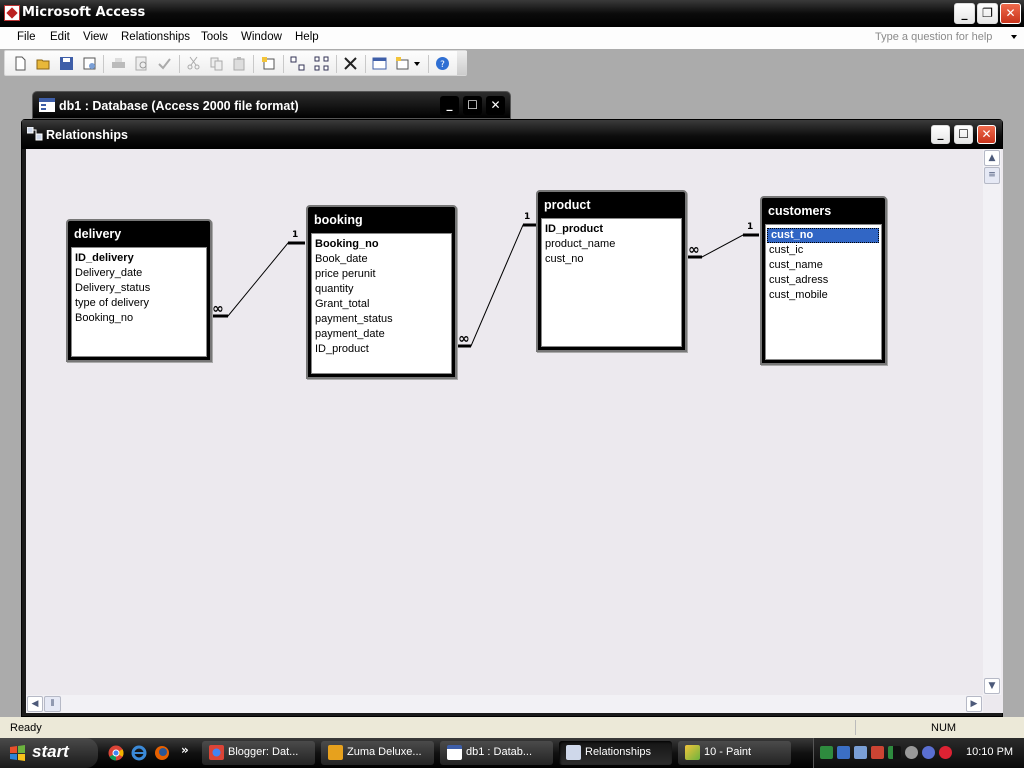 This screenshot has width=1024, height=768. What do you see at coordinates (940, 134) in the screenshot?
I see `rel-minimize-button: _` at bounding box center [940, 134].